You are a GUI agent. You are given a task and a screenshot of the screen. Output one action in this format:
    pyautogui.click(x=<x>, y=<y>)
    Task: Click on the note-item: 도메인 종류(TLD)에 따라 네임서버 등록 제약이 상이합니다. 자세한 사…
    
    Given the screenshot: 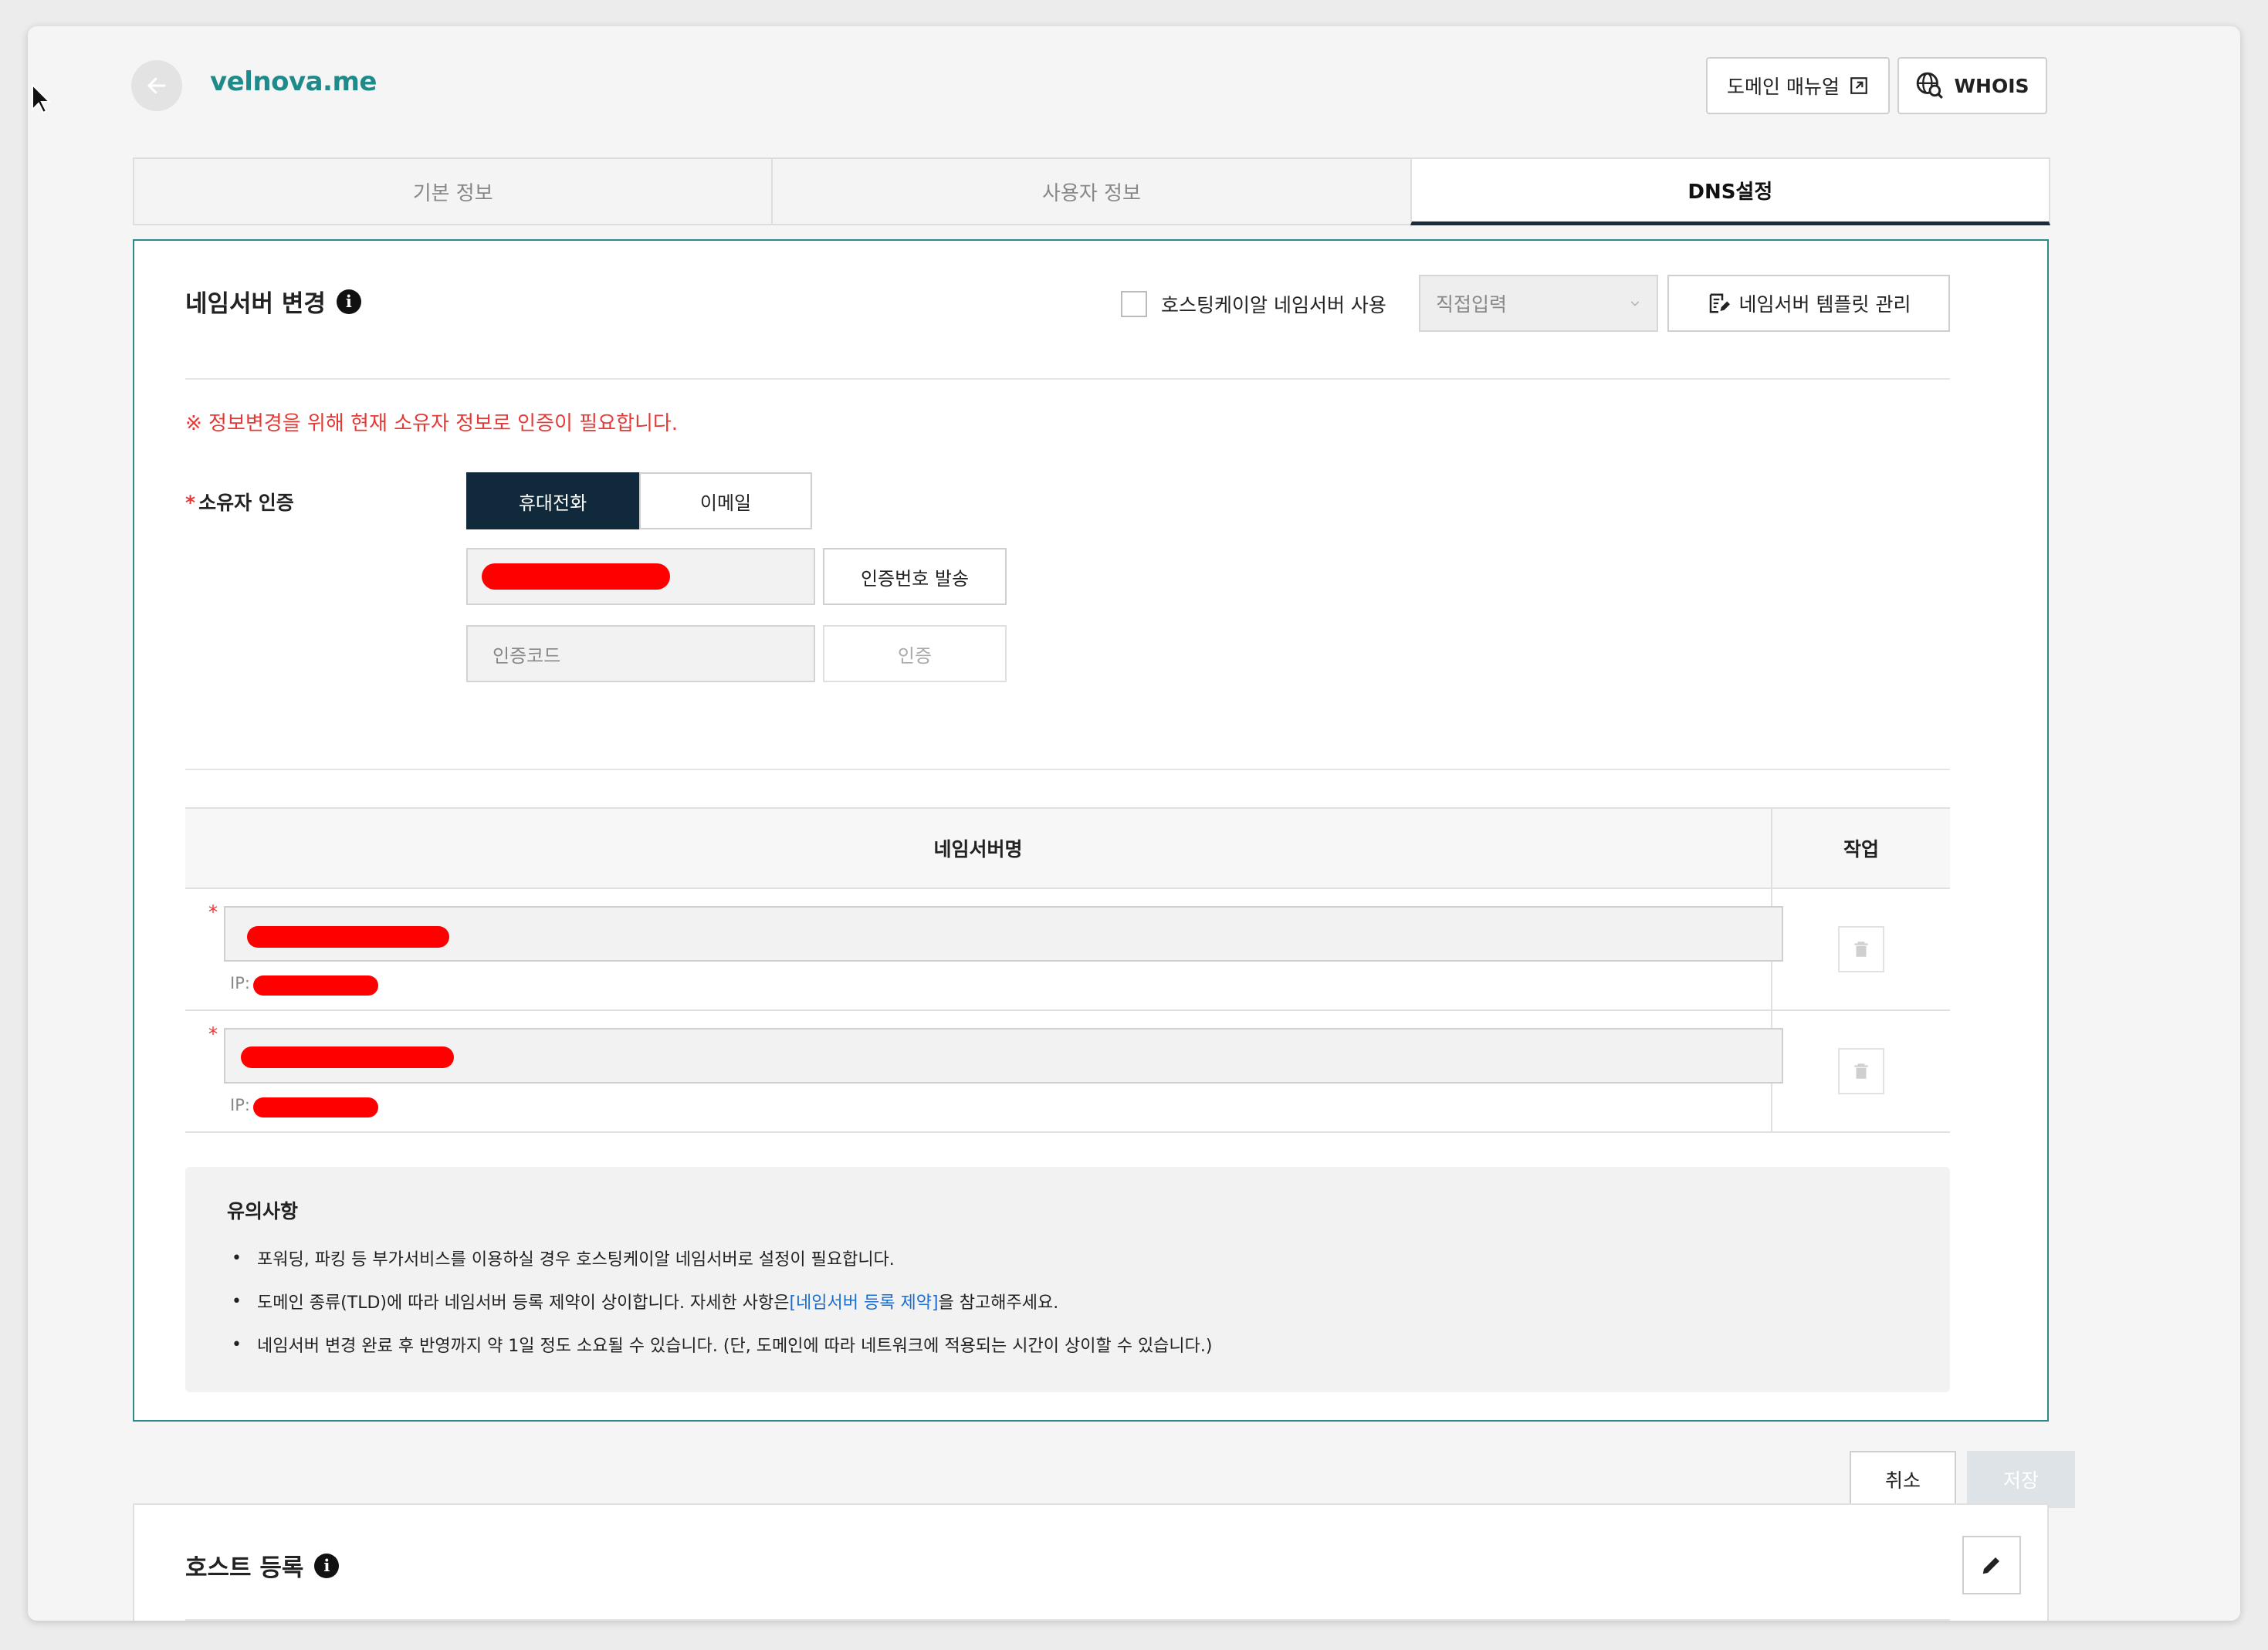 What is the action you would take?
    pyautogui.click(x=1067, y=1301)
    